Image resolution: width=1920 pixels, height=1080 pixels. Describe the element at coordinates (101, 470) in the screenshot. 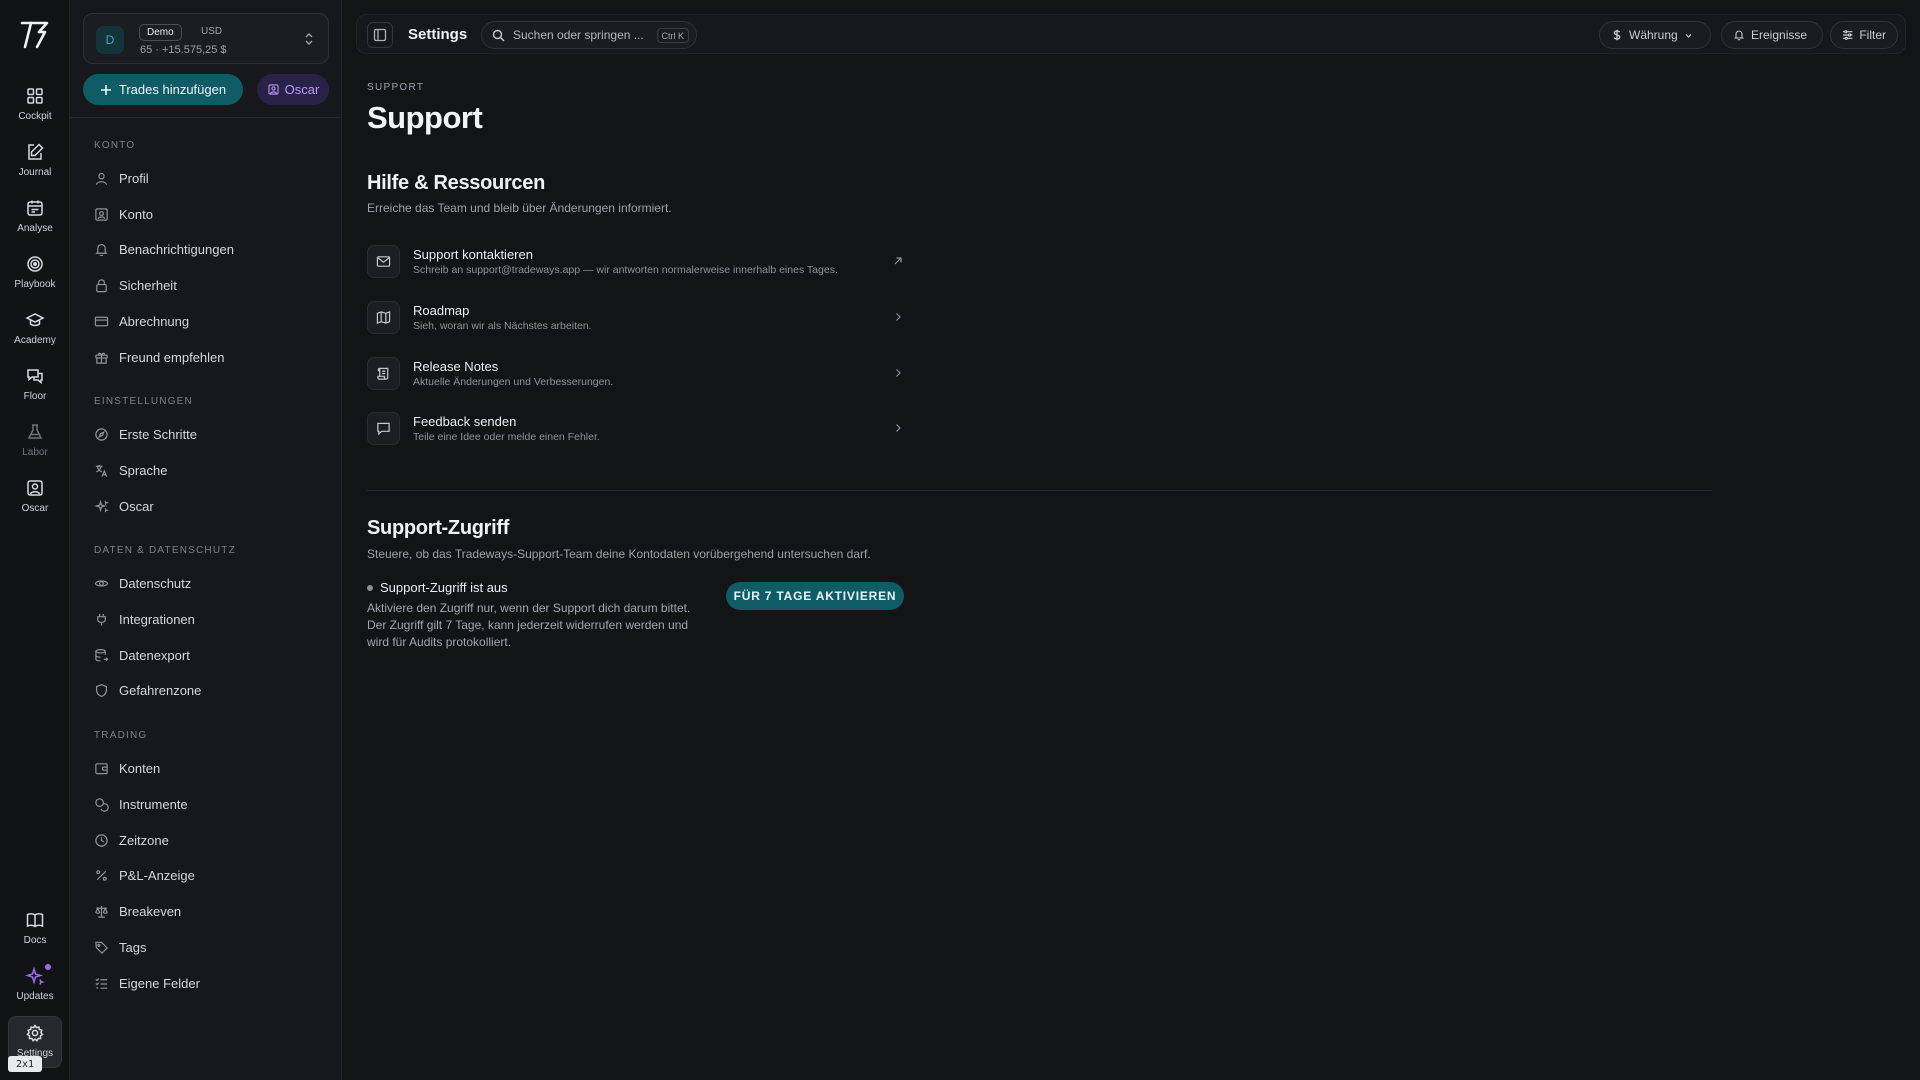

I see `translate-icon` at that location.